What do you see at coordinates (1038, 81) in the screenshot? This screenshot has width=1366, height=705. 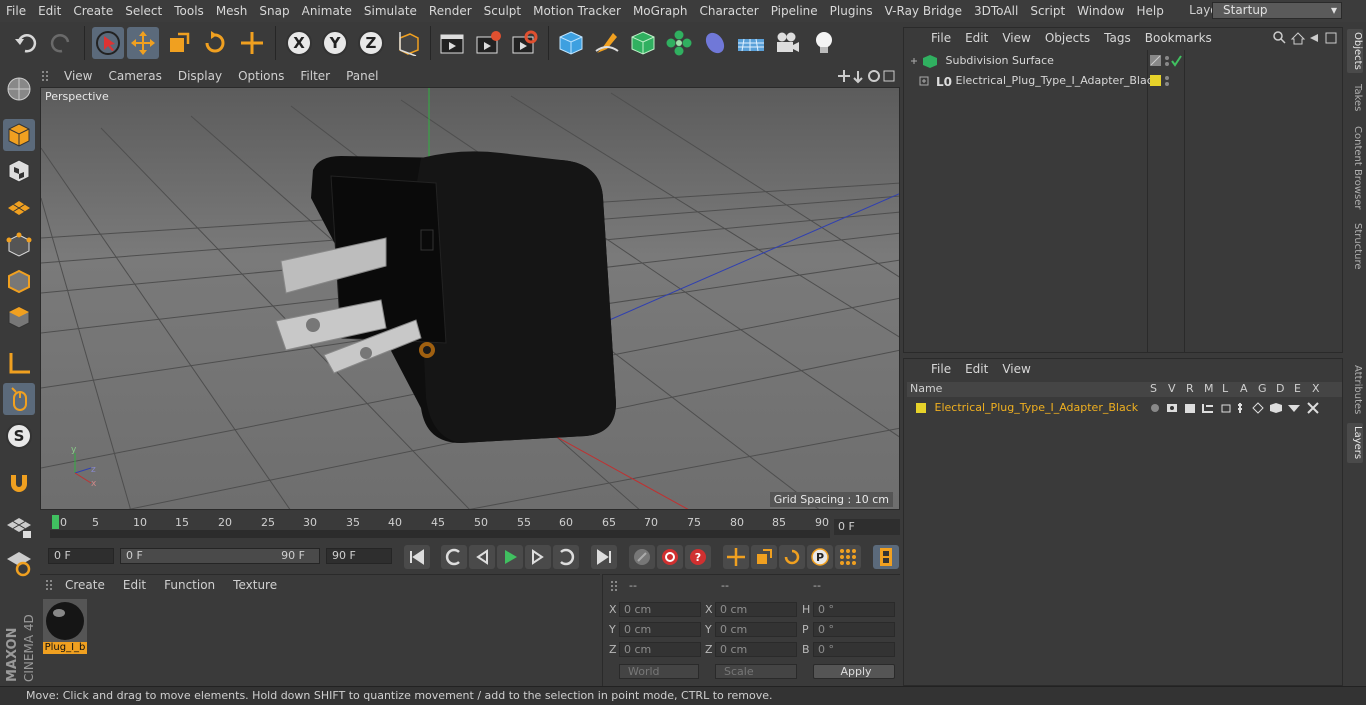 I see `object-row-plug-adapter: L0 Electrical_Plug_Type_I_Adapter_Black` at bounding box center [1038, 81].